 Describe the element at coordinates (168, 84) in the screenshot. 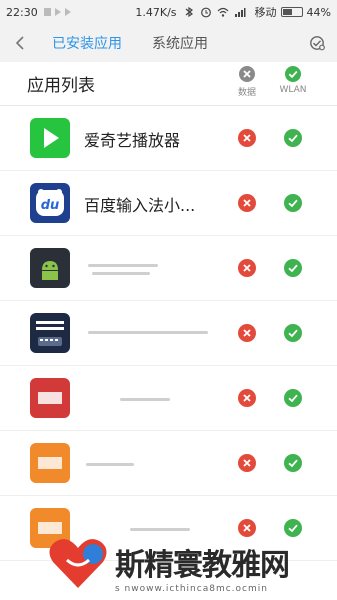

I see `list-header: 应用列表 数据 WLAN` at that location.